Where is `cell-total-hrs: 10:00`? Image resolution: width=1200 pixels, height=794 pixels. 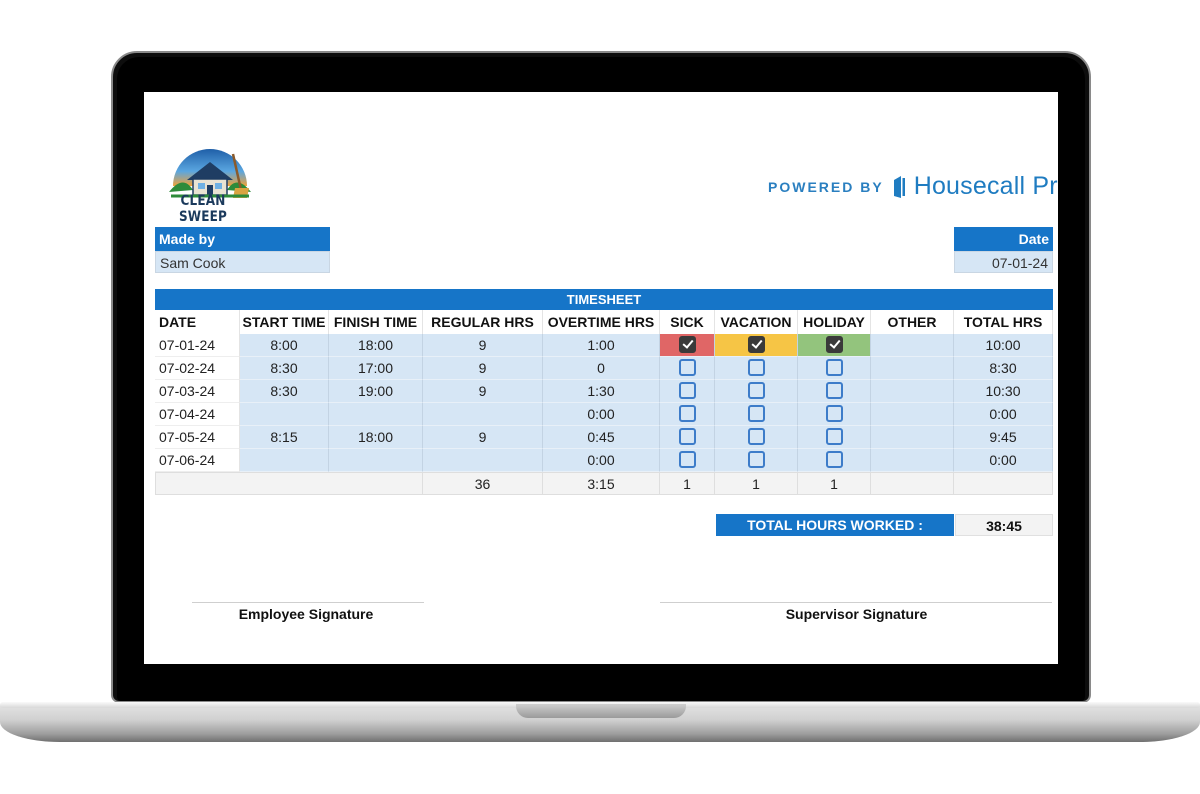
cell-total-hrs: 10:00 is located at coordinates (1003, 345).